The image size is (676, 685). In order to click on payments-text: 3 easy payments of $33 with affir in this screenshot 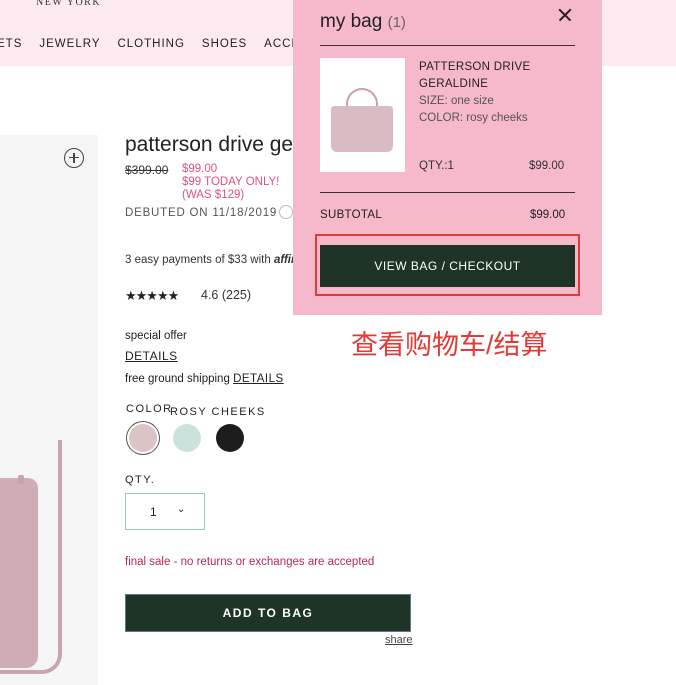, I will do `click(210, 260)`.